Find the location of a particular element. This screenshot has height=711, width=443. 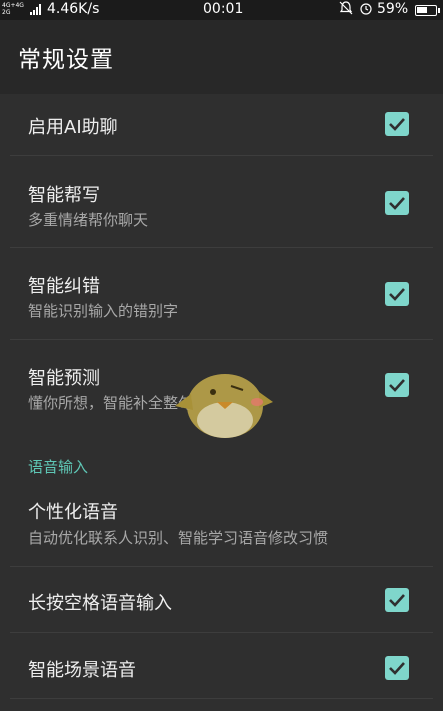

setting-title: 启用AI助聊 is located at coordinates (73, 127).